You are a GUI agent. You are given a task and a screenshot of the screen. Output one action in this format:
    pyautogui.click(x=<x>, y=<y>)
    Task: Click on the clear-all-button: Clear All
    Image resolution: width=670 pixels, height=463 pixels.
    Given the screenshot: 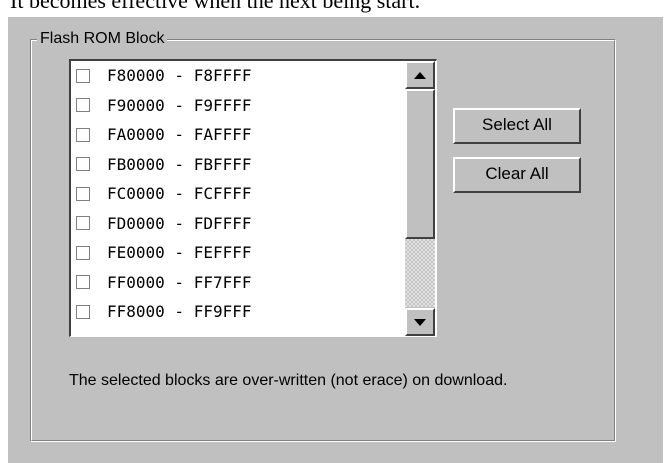 What is the action you would take?
    pyautogui.click(x=517, y=175)
    